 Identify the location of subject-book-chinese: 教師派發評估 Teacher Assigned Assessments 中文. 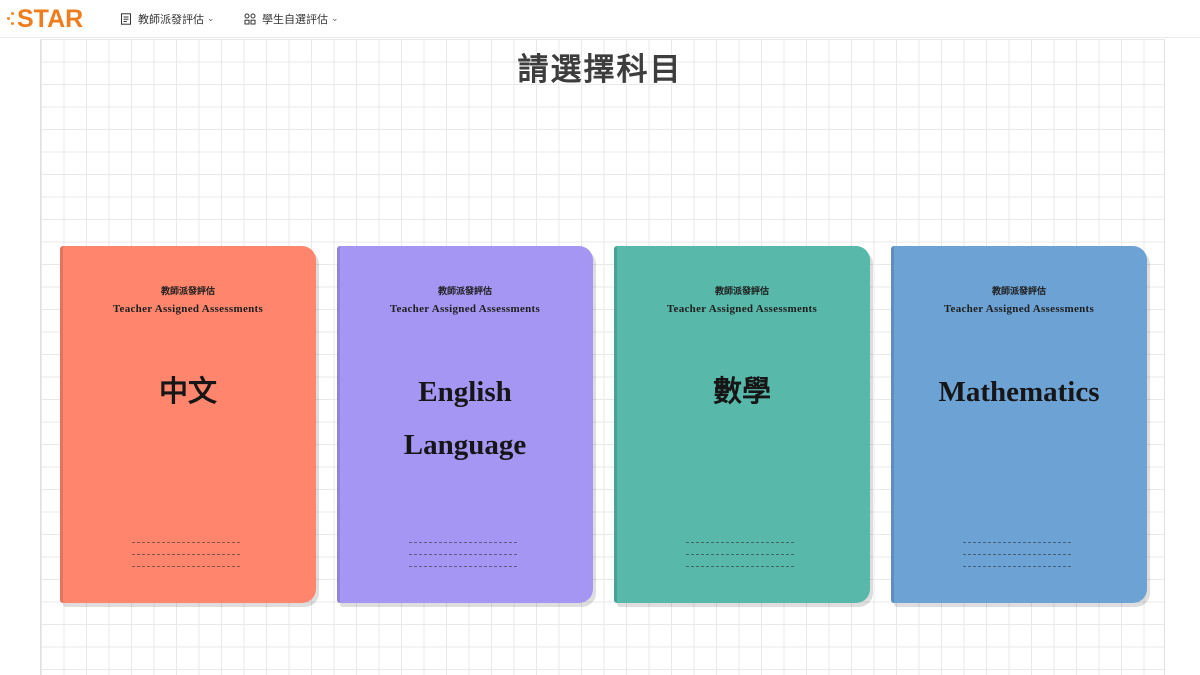
(188, 424).